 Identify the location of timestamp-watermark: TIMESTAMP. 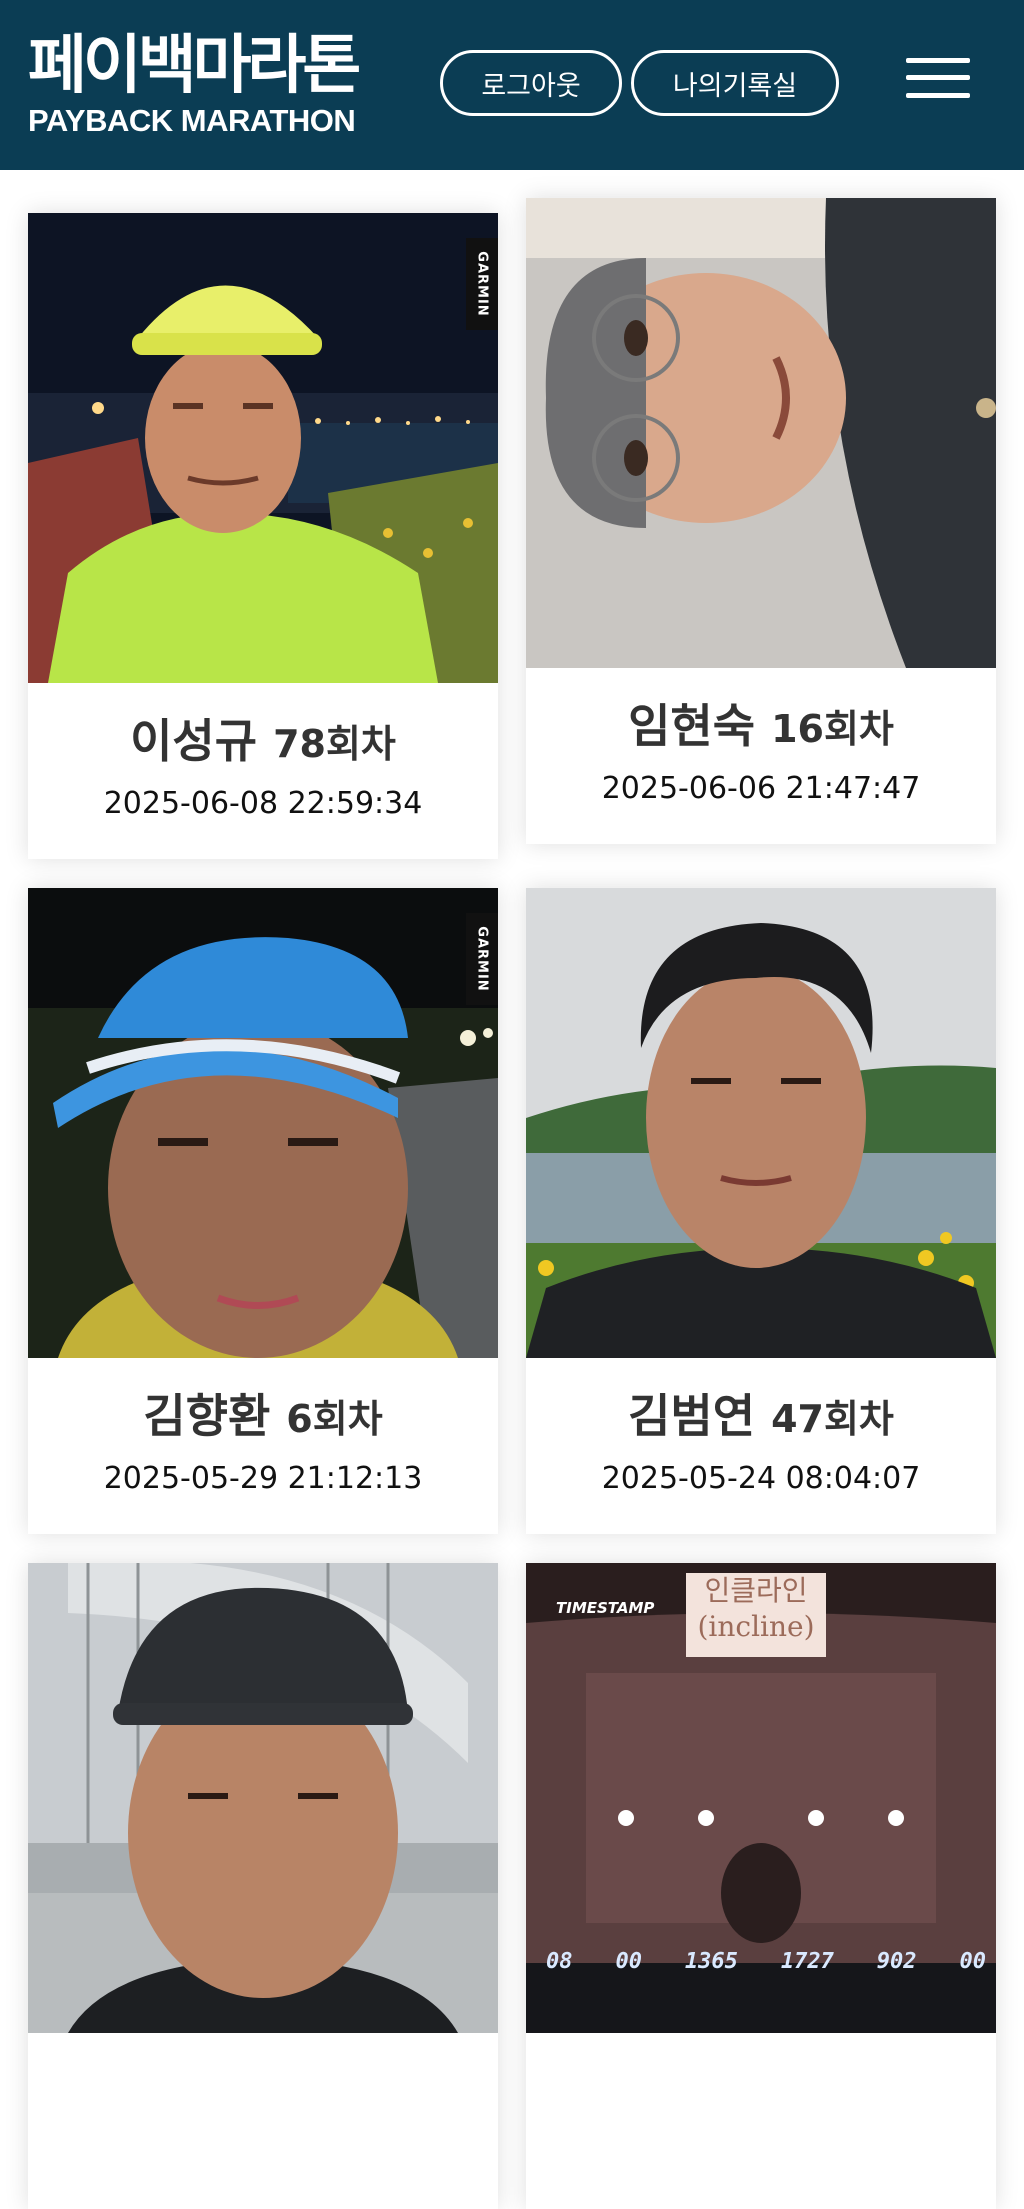
(605, 1608).